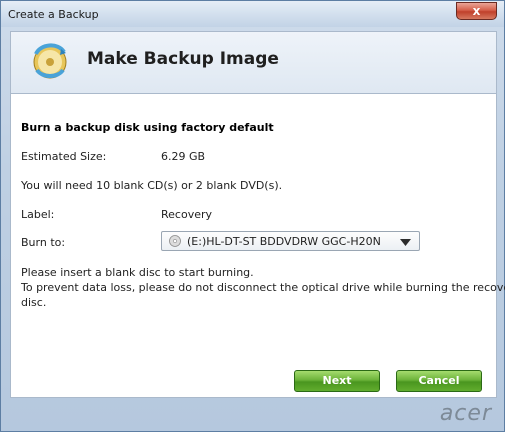 The height and width of the screenshot is (432, 505). What do you see at coordinates (175, 241) in the screenshot?
I see `disc-drive-icon` at bounding box center [175, 241].